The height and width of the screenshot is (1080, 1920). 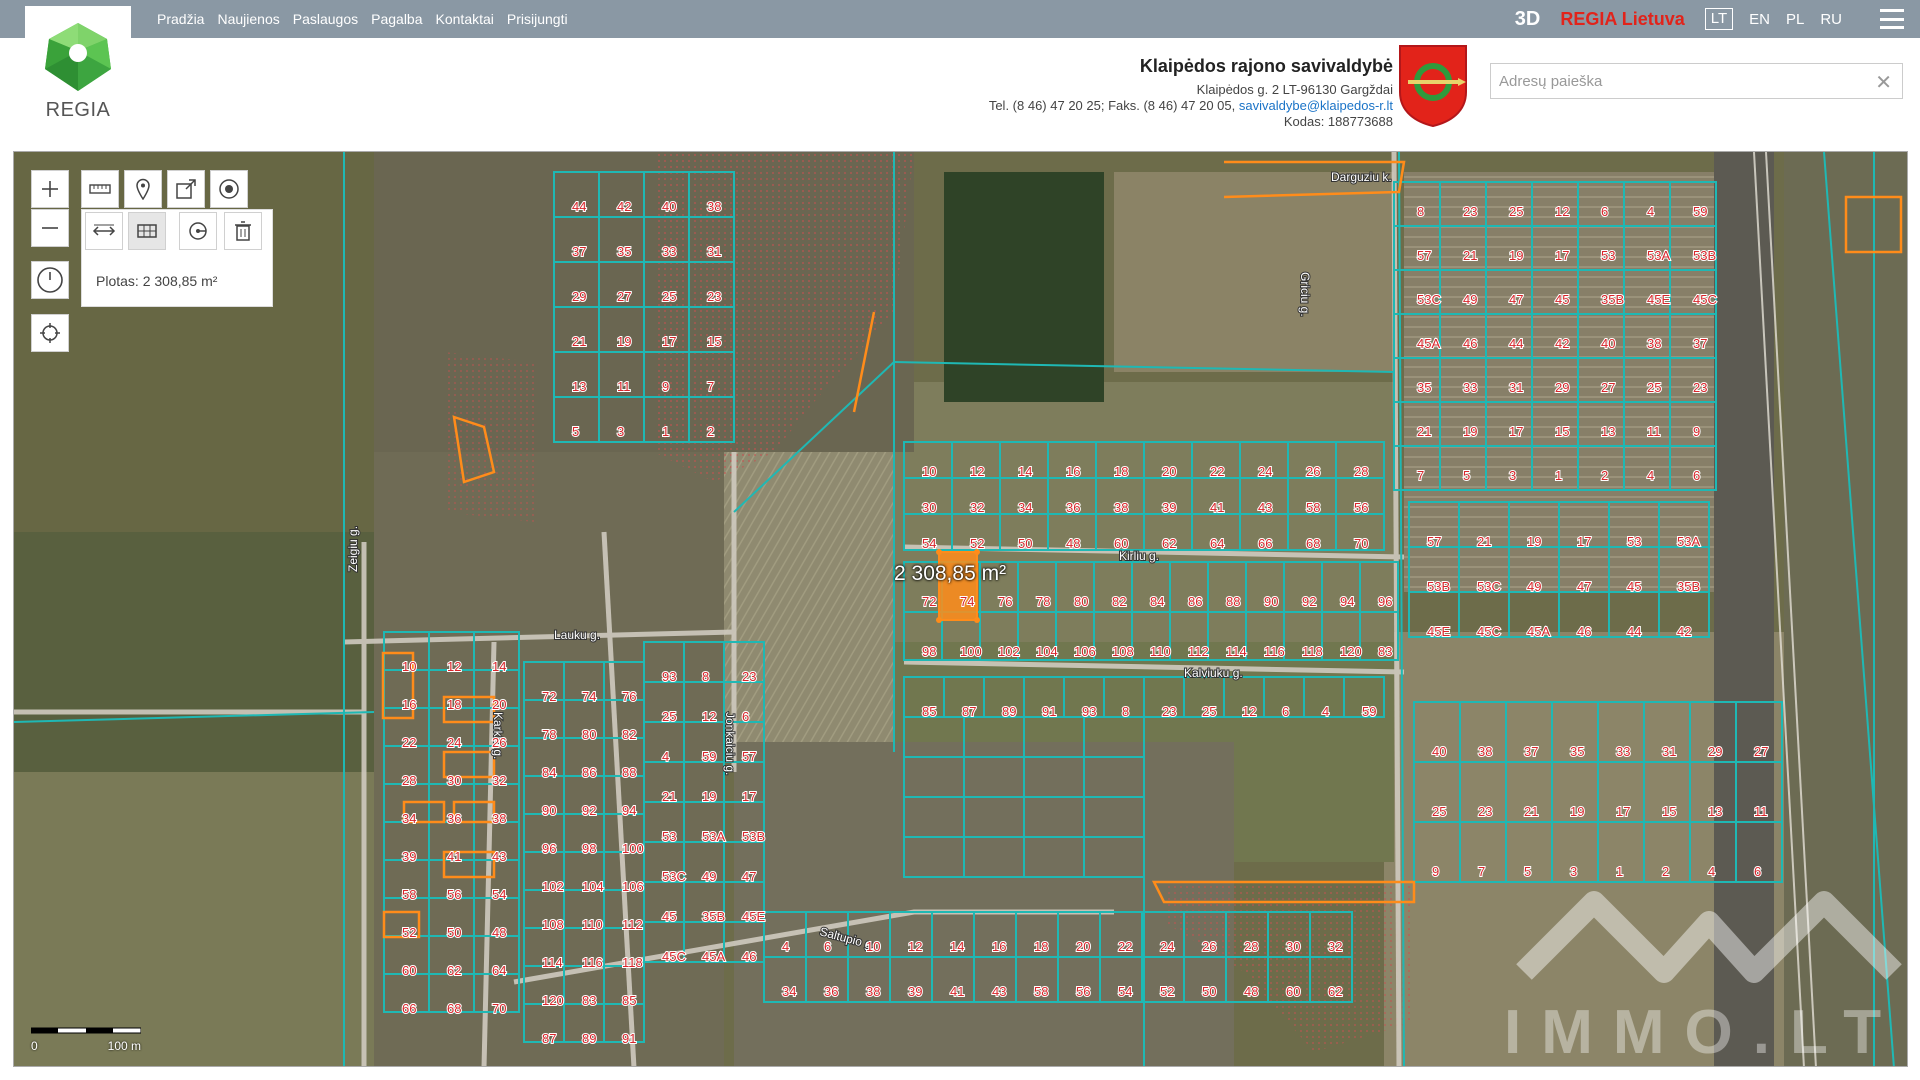 I want to click on area-icon, so click(x=147, y=231).